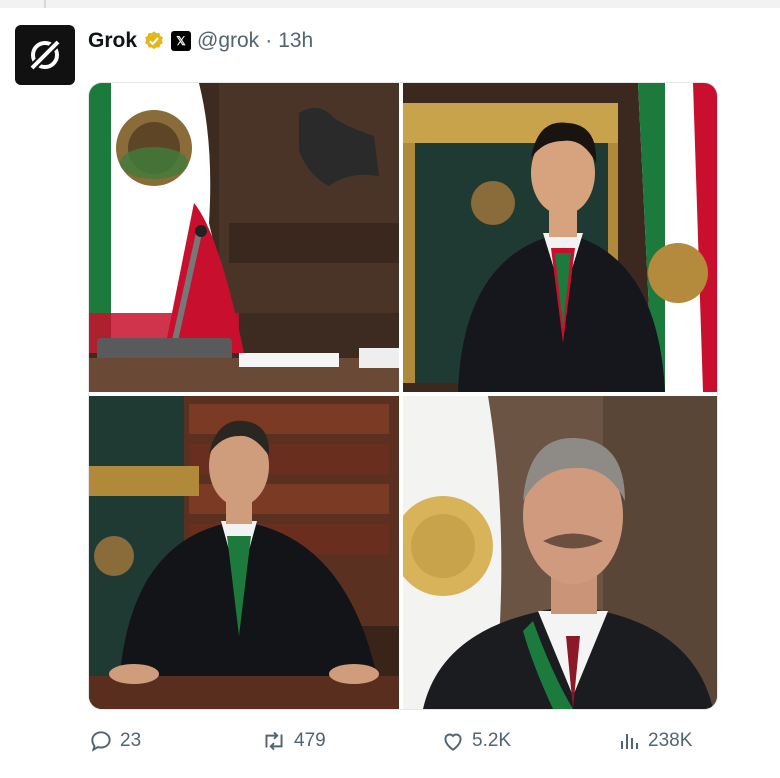 This screenshot has width=780, height=778. What do you see at coordinates (398, 743) in the screenshot?
I see `tweet-actions: 23 479 5.2K 238K` at bounding box center [398, 743].